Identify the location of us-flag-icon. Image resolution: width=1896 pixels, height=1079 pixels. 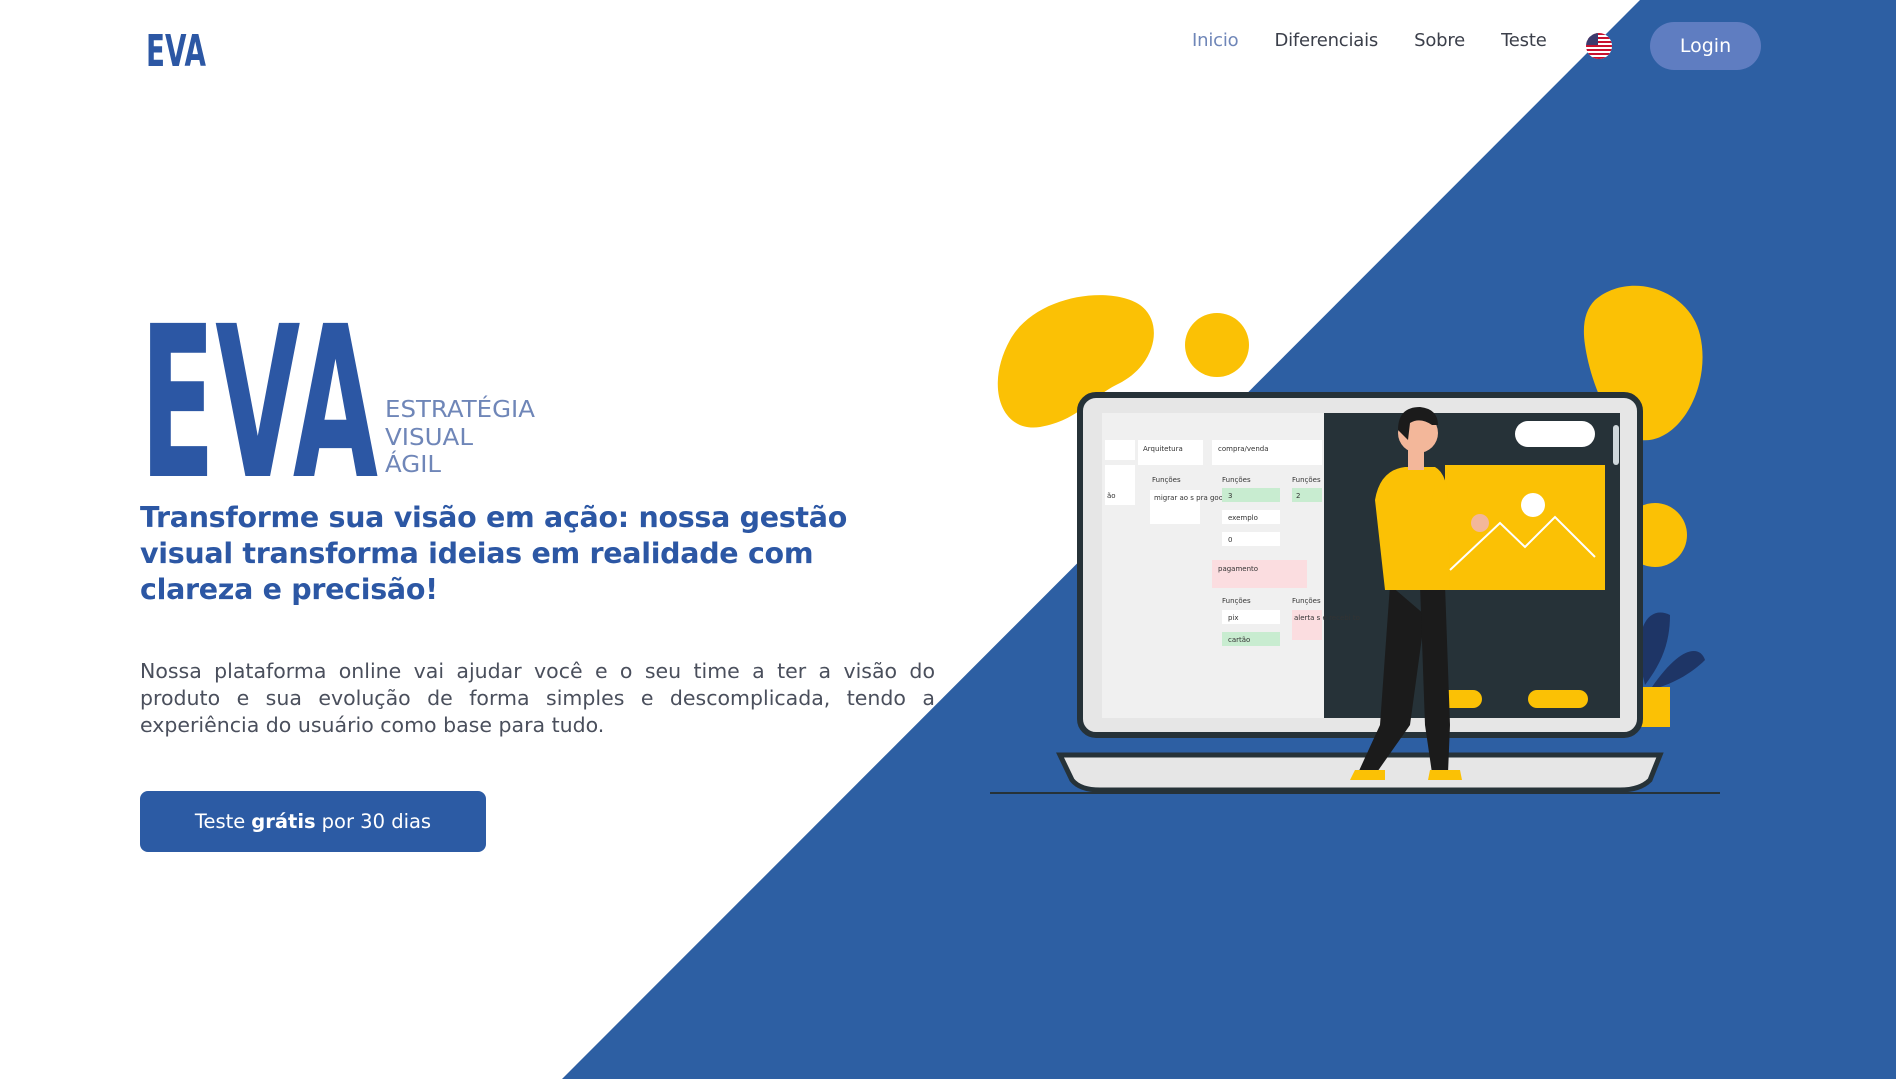
(1599, 46).